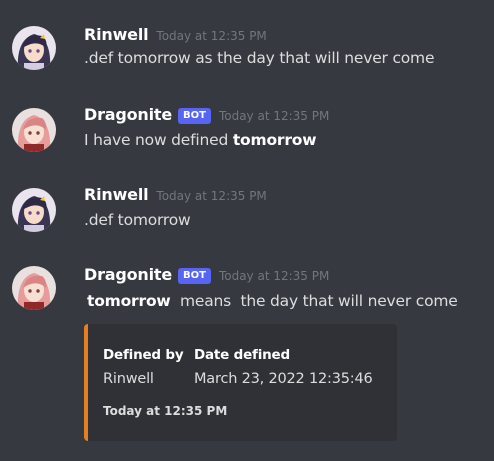  What do you see at coordinates (242, 355) in the screenshot?
I see `embed-field-name: Date defined` at bounding box center [242, 355].